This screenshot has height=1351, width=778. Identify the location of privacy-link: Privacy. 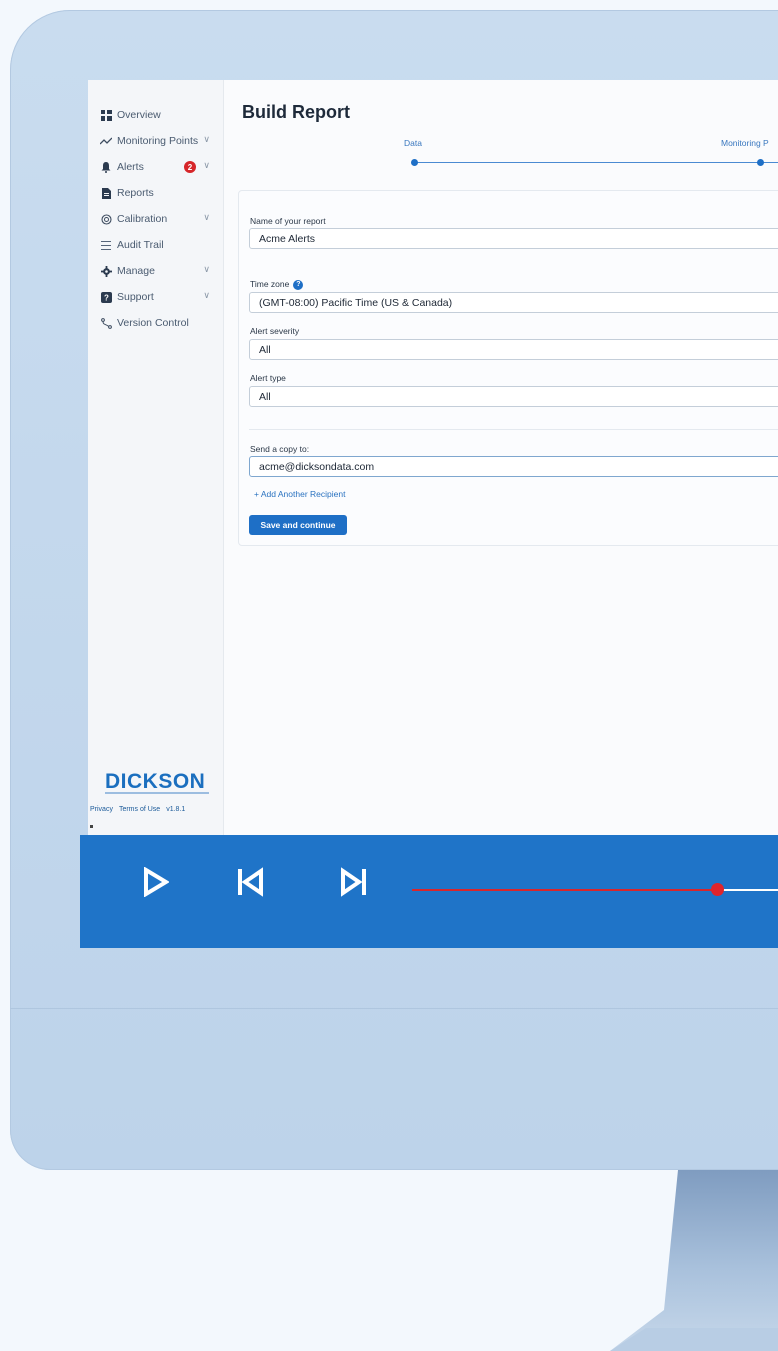
(101, 809).